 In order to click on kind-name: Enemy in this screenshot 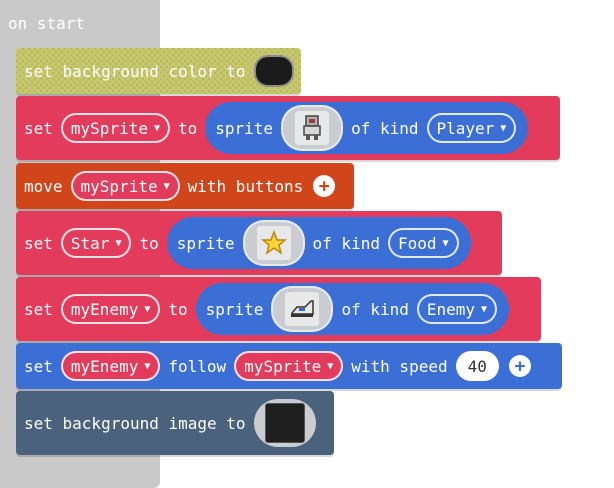, I will do `click(451, 309)`.